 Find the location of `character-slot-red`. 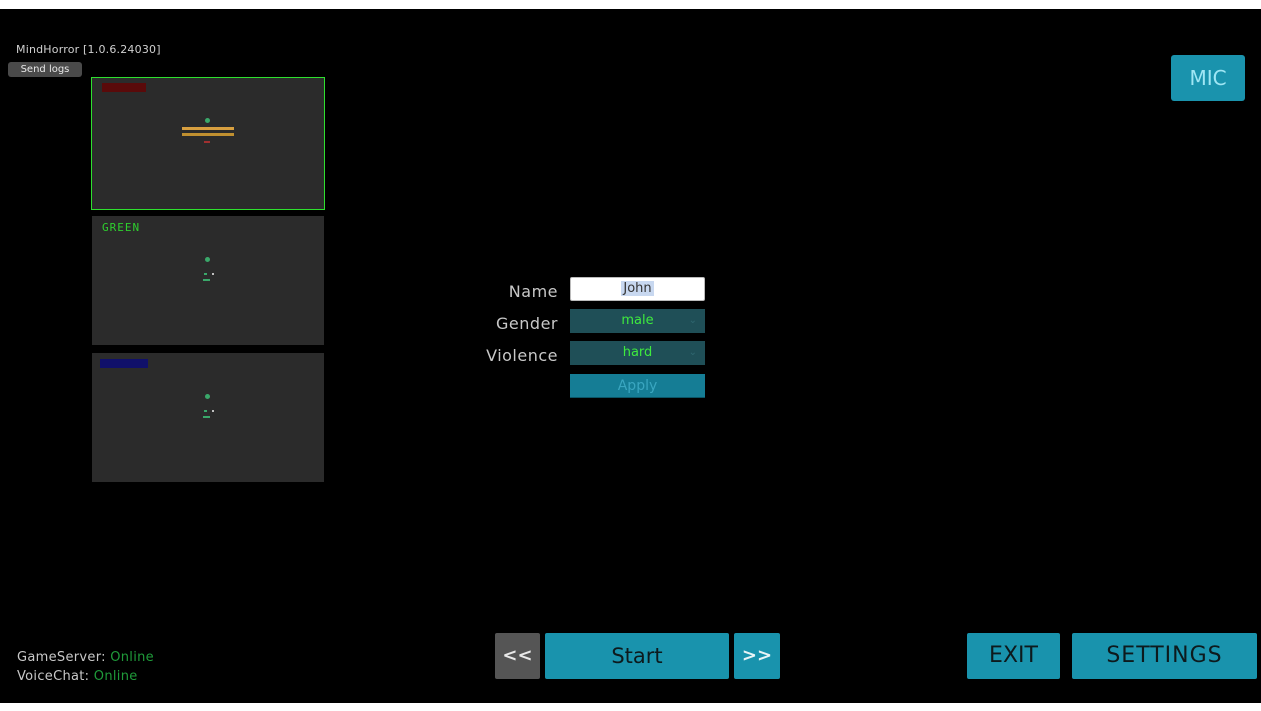

character-slot-red is located at coordinates (208, 143).